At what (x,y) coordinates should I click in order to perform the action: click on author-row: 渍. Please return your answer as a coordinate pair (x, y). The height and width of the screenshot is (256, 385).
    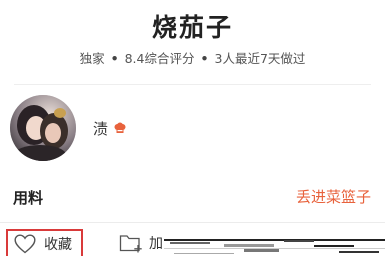
    Looking at the image, I should click on (110, 128).